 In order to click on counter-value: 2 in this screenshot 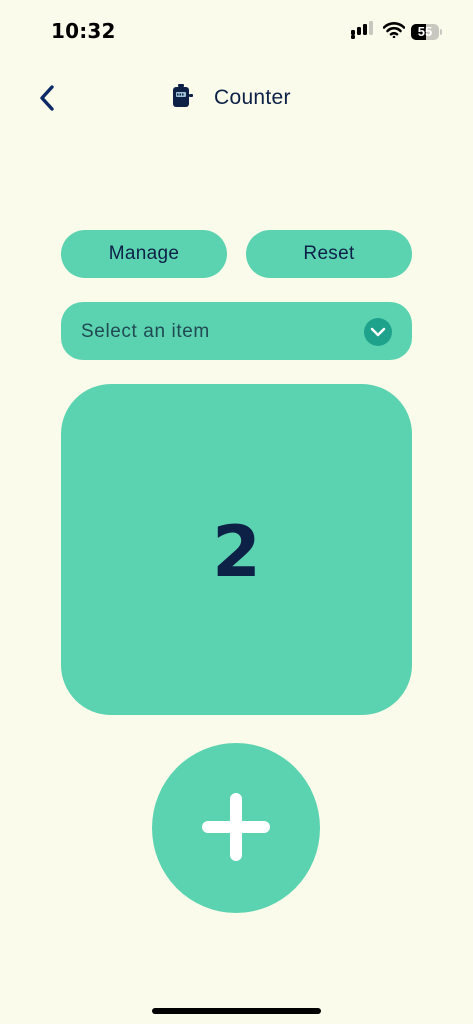, I will do `click(236, 551)`.